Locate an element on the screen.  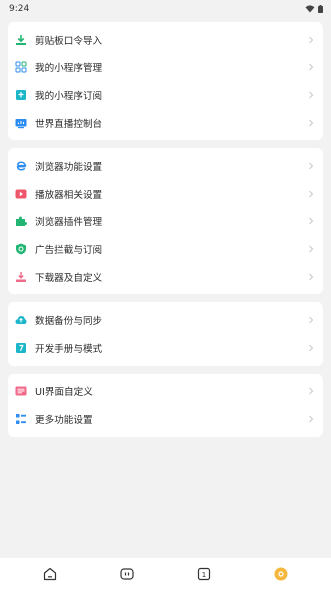
nav-home-button is located at coordinates (50, 574).